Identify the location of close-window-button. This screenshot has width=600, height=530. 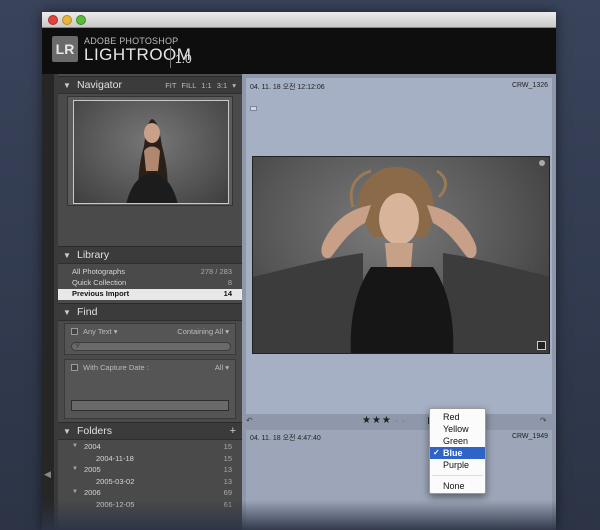
(53, 20).